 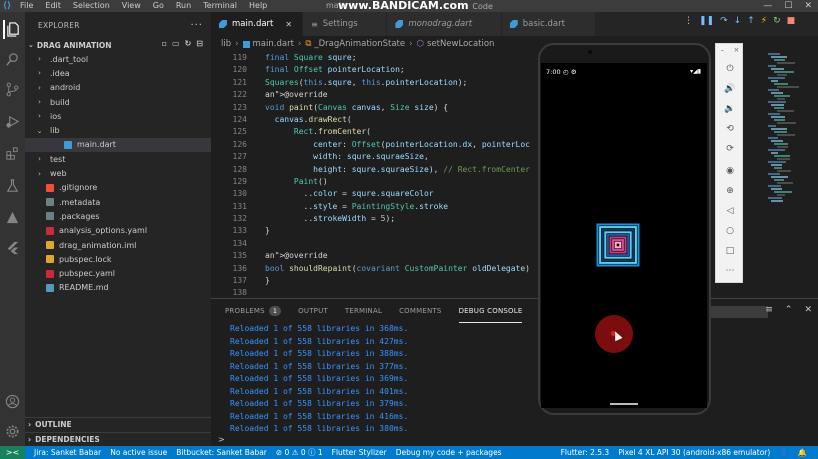 What do you see at coordinates (12, 431) in the screenshot?
I see `settings-gear-icon` at bounding box center [12, 431].